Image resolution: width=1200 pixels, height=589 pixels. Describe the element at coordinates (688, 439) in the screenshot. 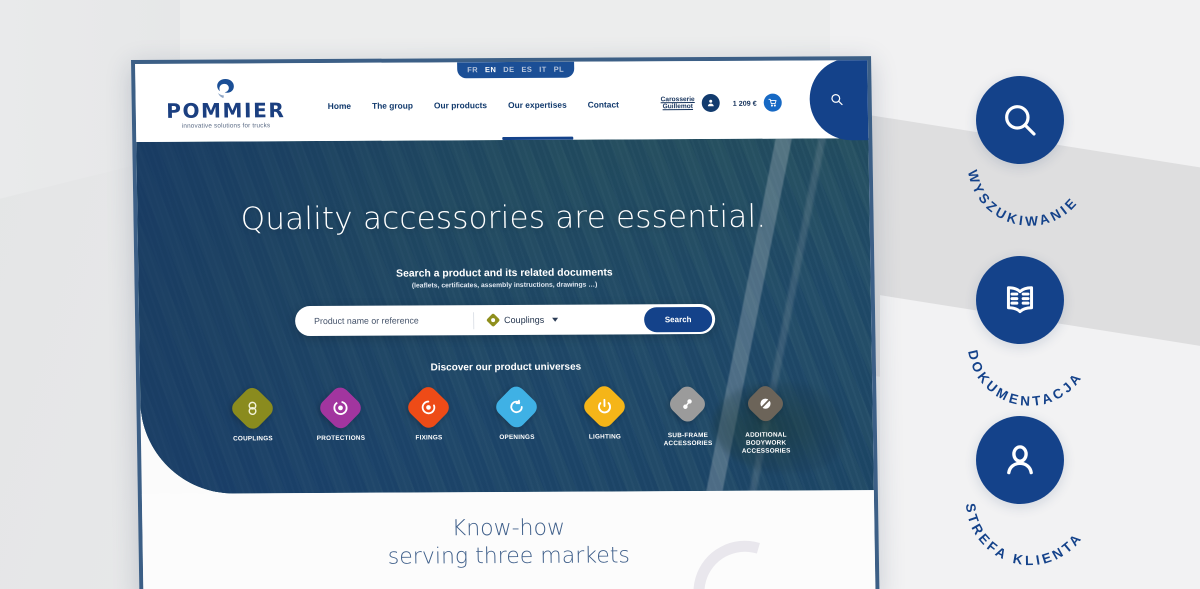

I see `universe-label: SUB-FRAME ACCESSORIES` at that location.